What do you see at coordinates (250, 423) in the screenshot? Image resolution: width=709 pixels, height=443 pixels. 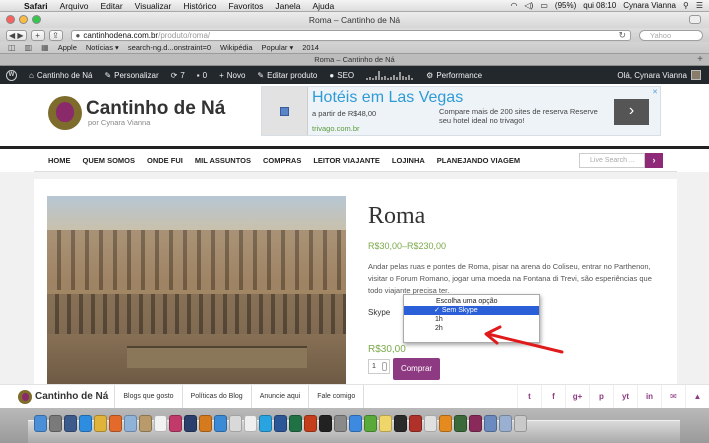 I see `textedit-icon` at bounding box center [250, 423].